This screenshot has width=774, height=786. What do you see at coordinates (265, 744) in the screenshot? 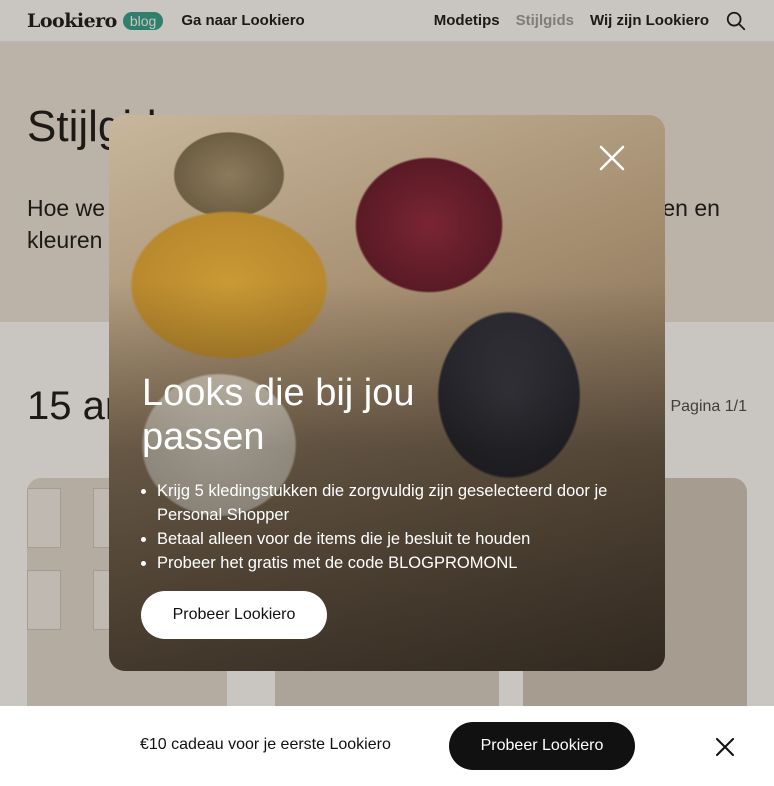
I see `banner-text: €10 cadeau voor je eerste Lookiero` at bounding box center [265, 744].